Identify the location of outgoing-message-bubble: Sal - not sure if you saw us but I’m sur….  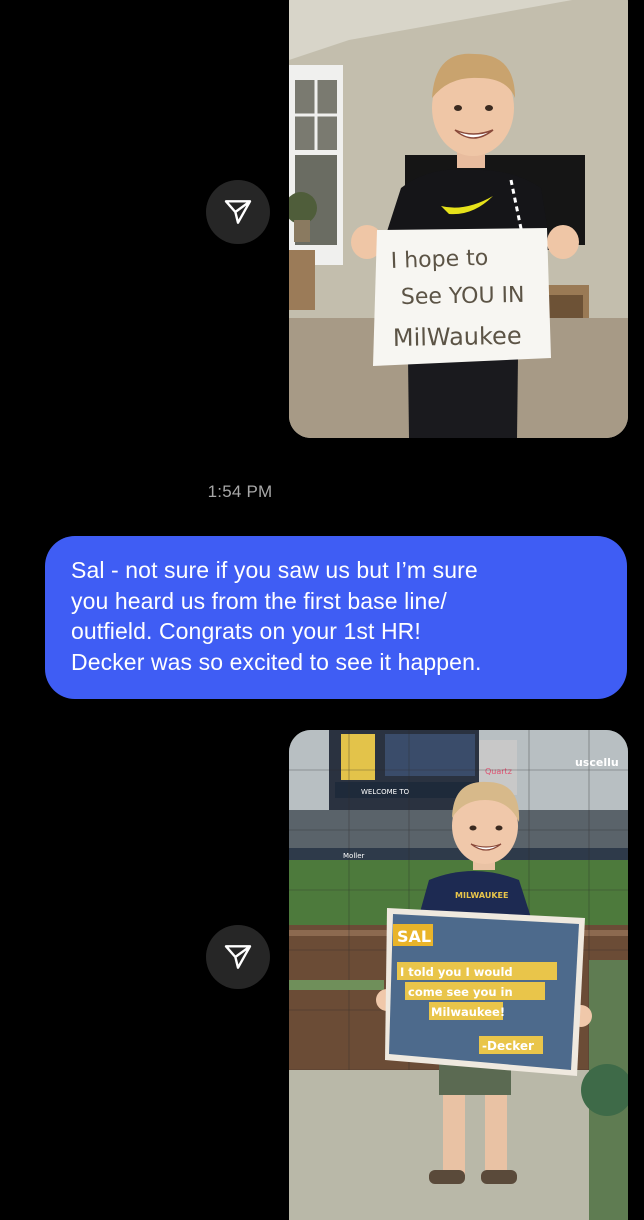
(336, 617).